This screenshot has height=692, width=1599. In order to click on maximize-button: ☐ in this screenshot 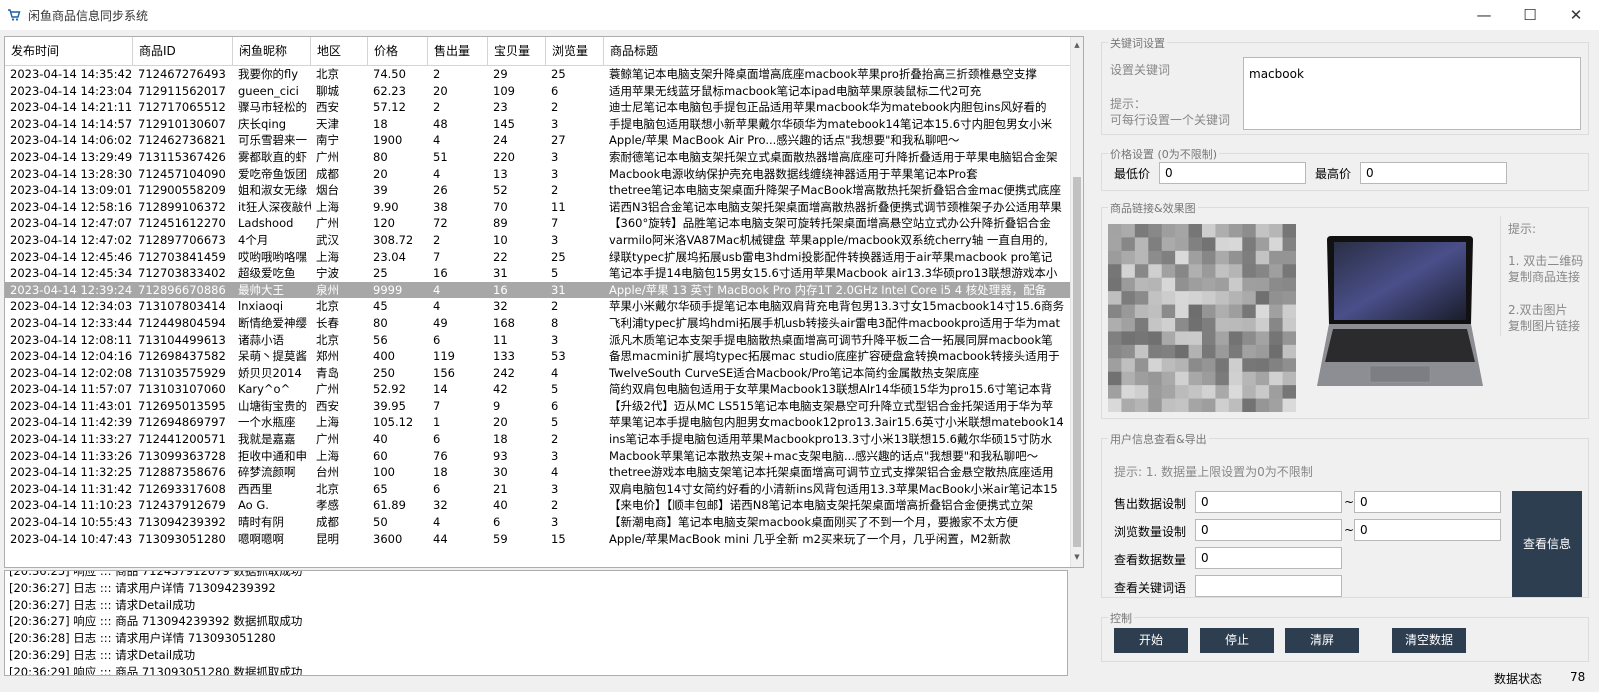, I will do `click(1530, 15)`.